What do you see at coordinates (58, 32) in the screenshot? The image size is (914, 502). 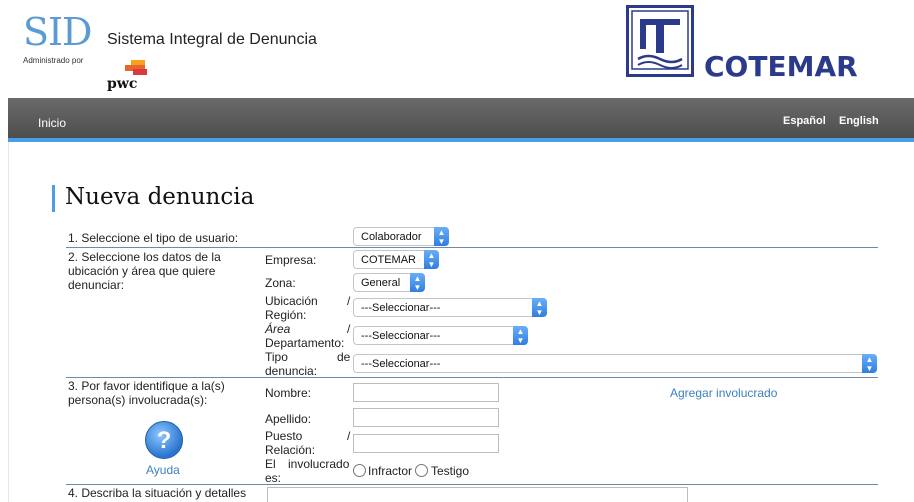 I see `sid-logo: SID` at bounding box center [58, 32].